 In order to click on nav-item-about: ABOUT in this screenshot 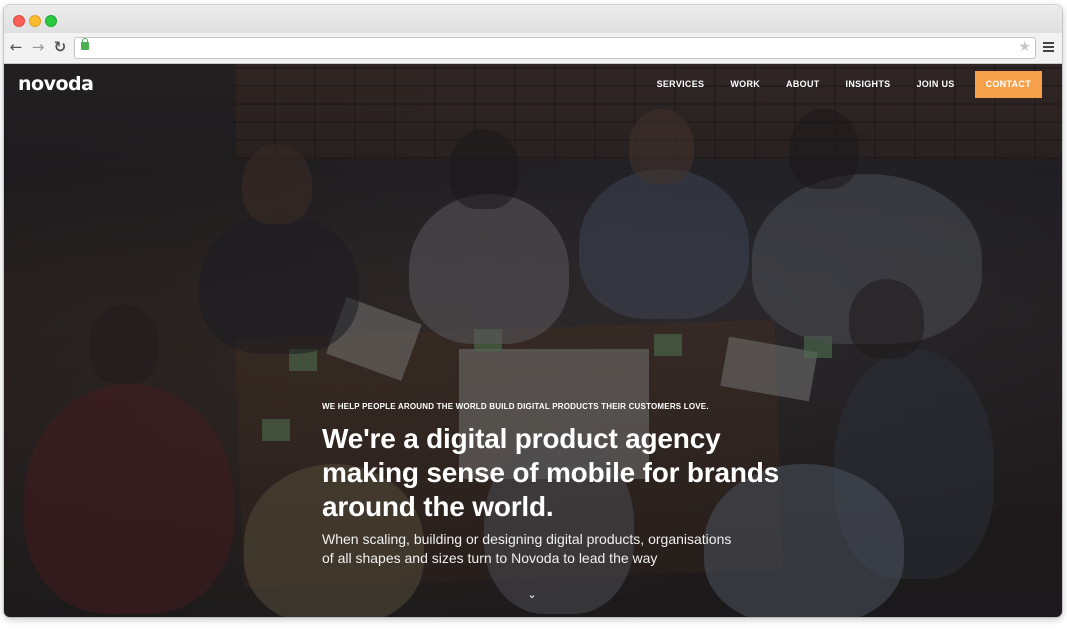, I will do `click(803, 84)`.